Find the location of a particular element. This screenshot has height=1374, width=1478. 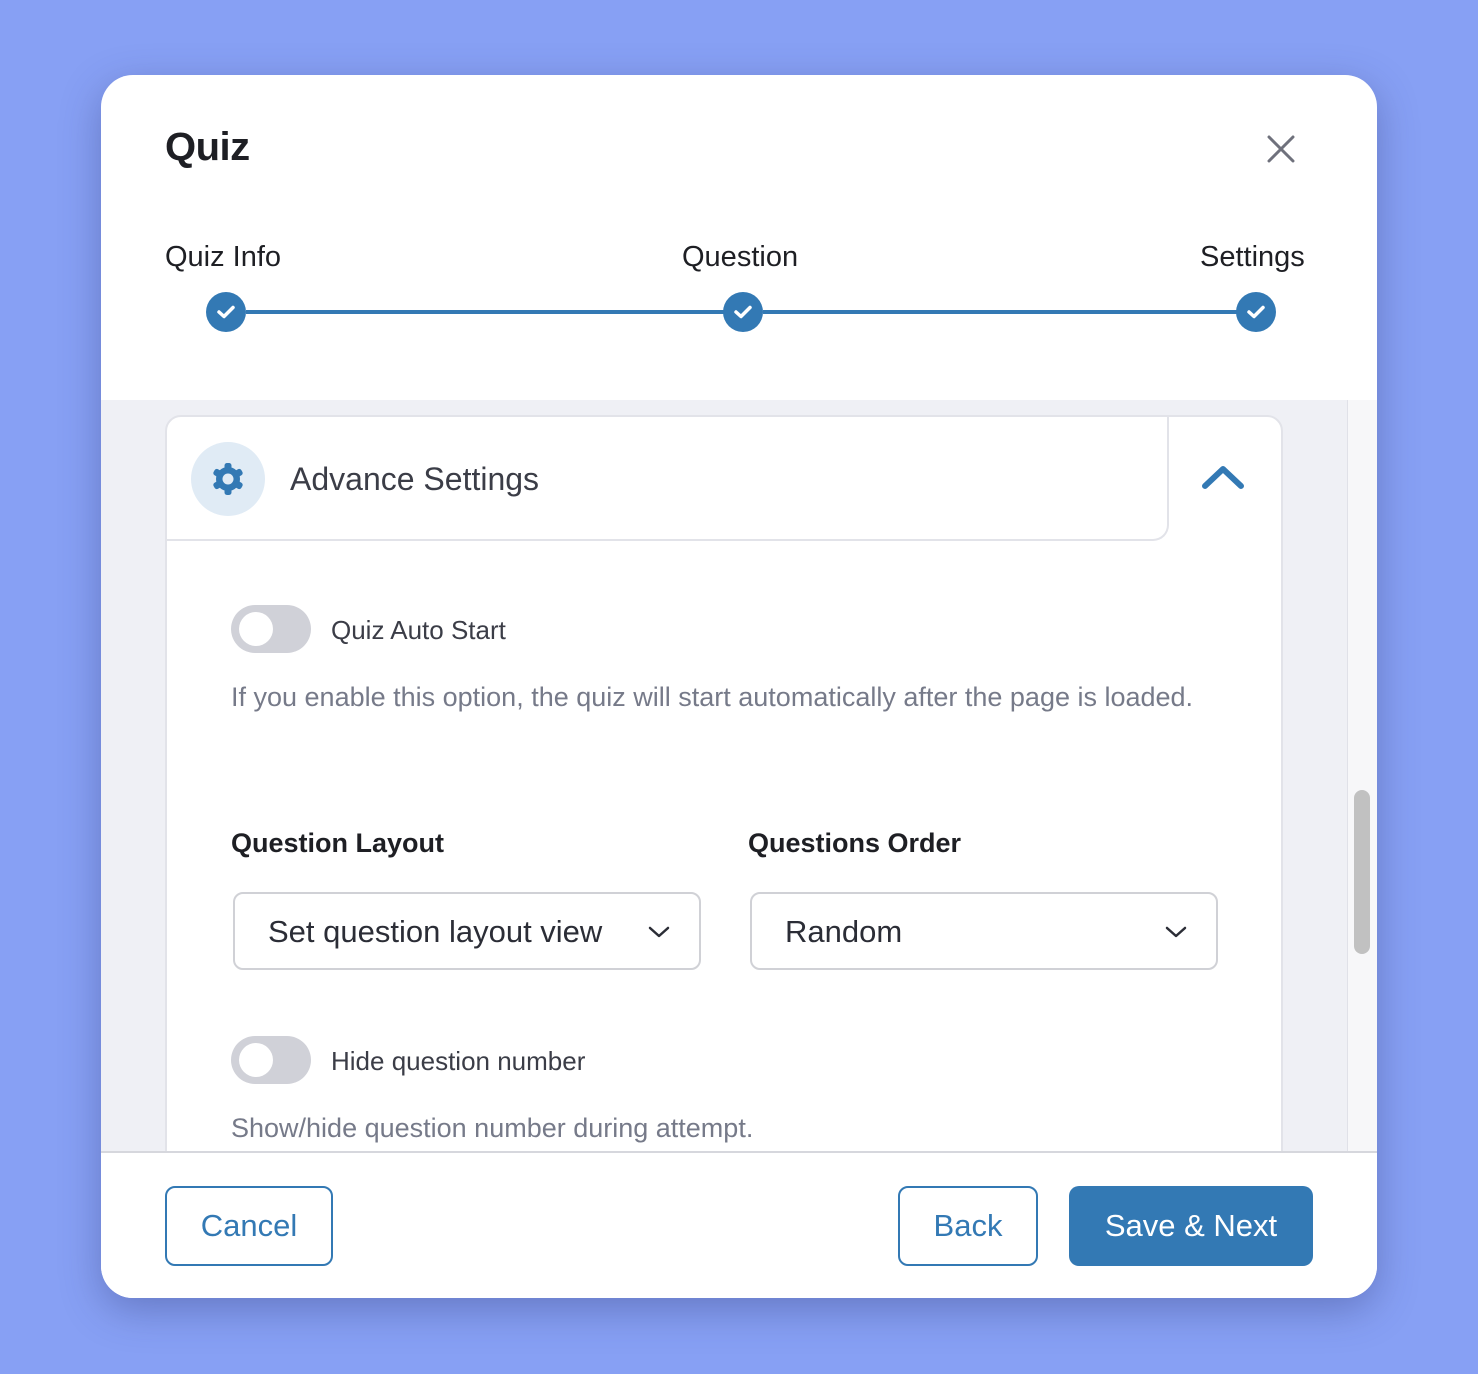

gear-icon-badge is located at coordinates (228, 479).